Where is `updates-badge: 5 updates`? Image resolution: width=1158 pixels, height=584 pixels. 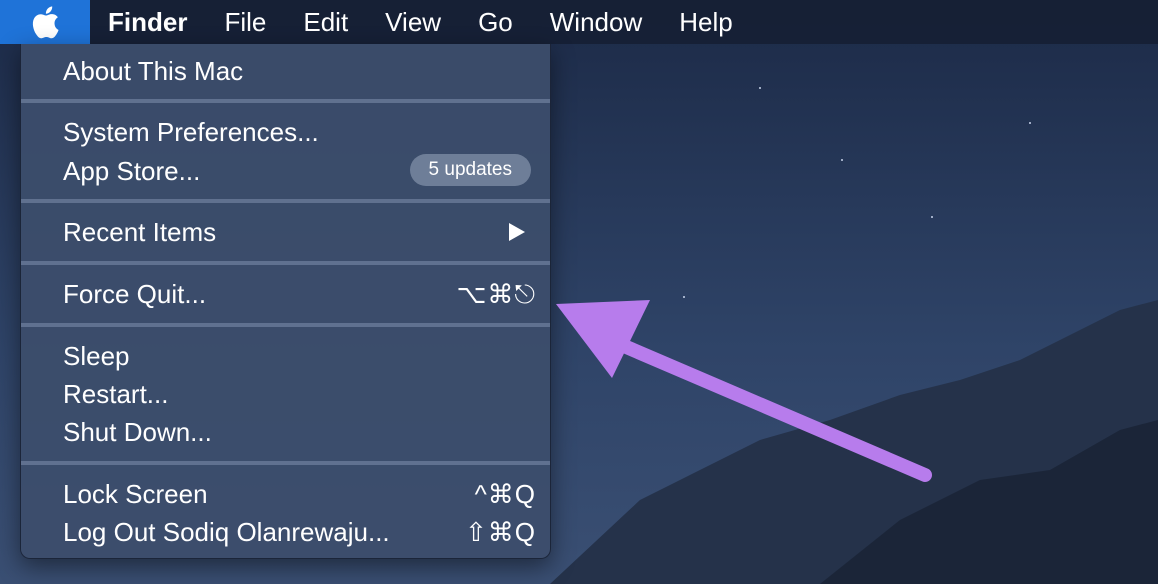 updates-badge: 5 updates is located at coordinates (470, 170).